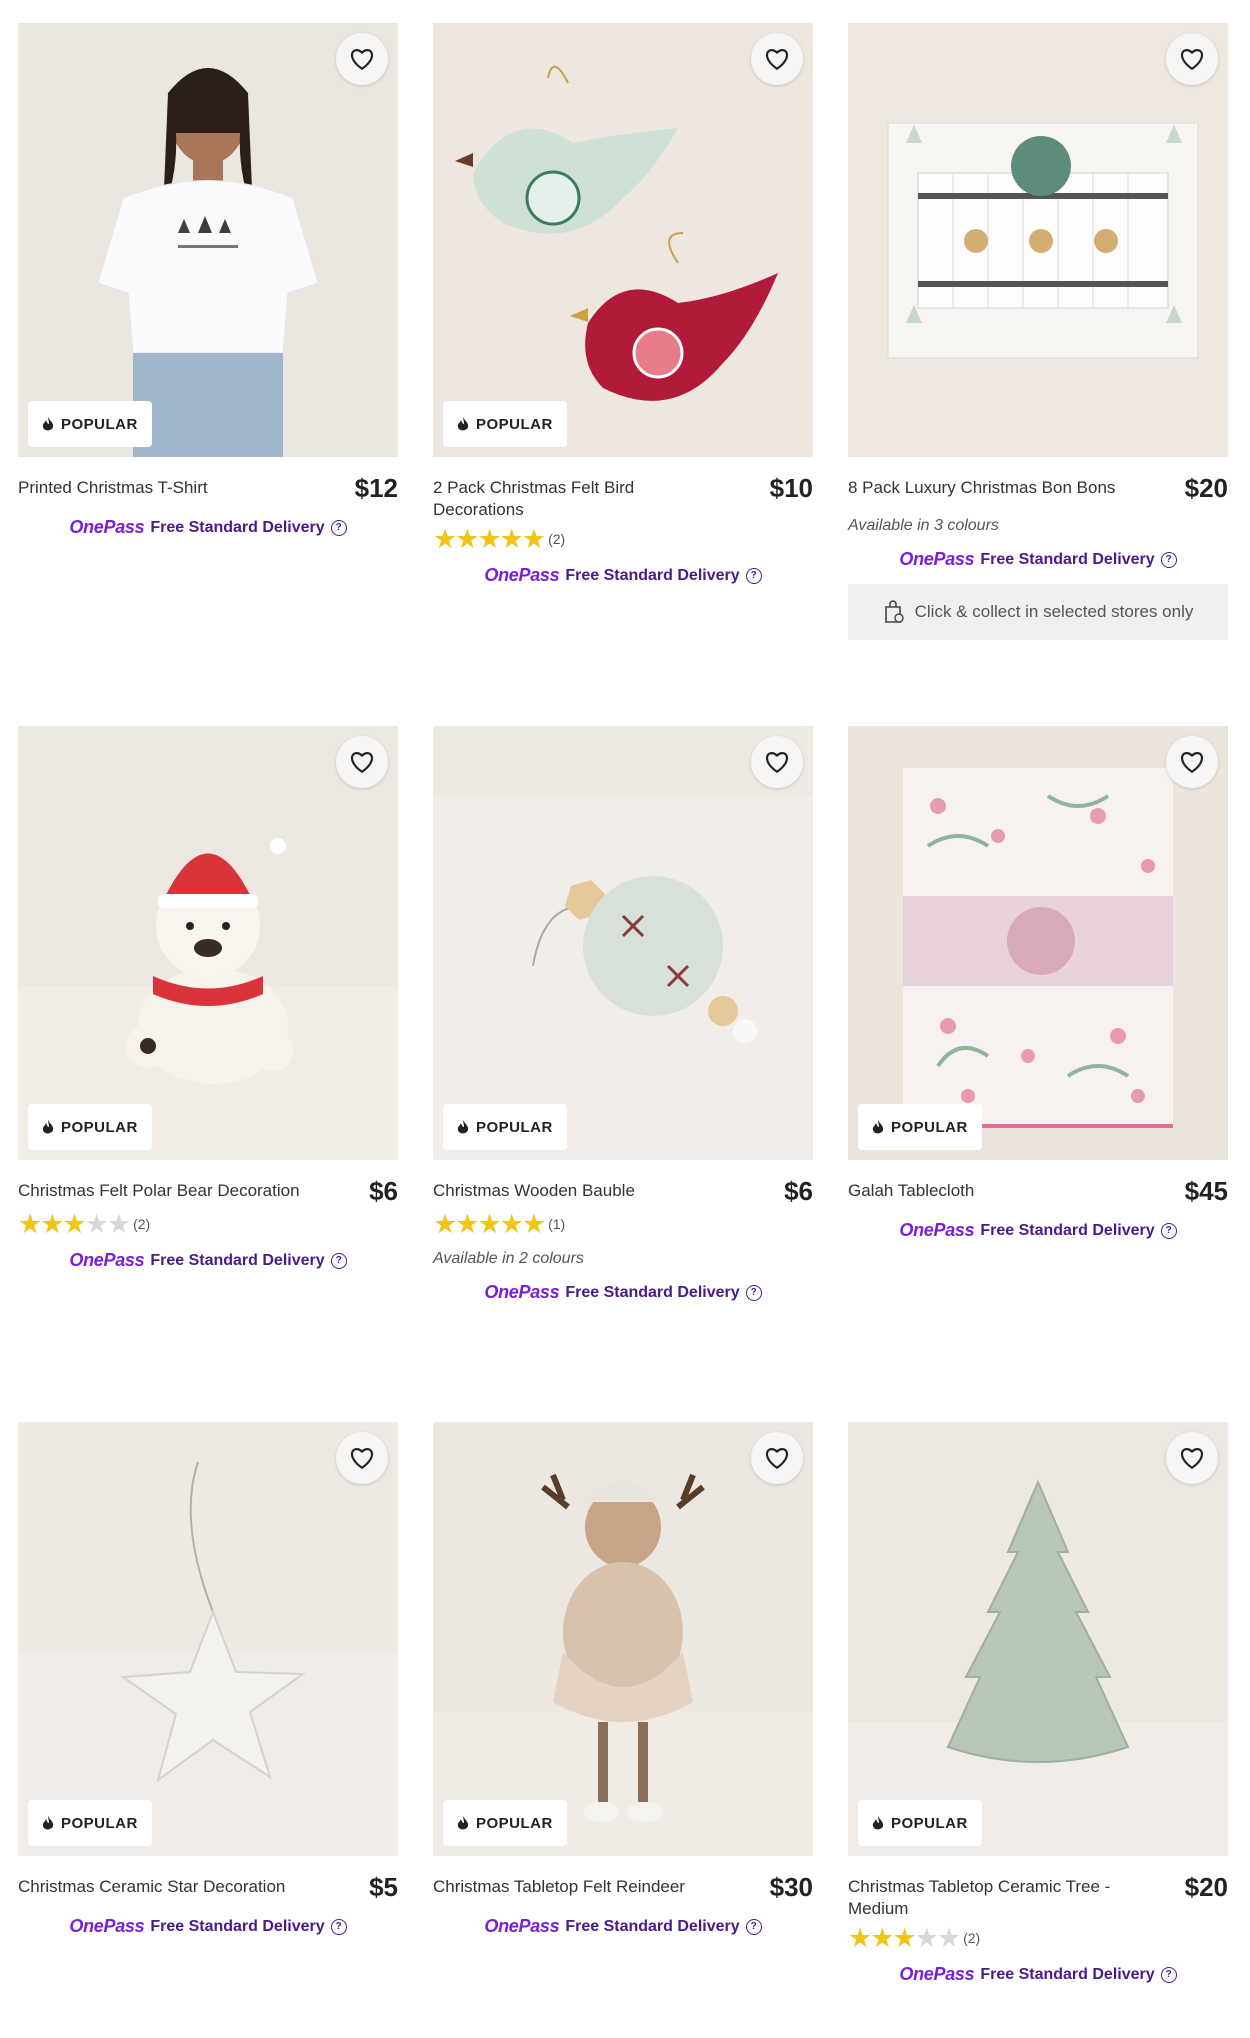  What do you see at coordinates (96, 1224) in the screenshot?
I see `star-empty-icon: ★` at bounding box center [96, 1224].